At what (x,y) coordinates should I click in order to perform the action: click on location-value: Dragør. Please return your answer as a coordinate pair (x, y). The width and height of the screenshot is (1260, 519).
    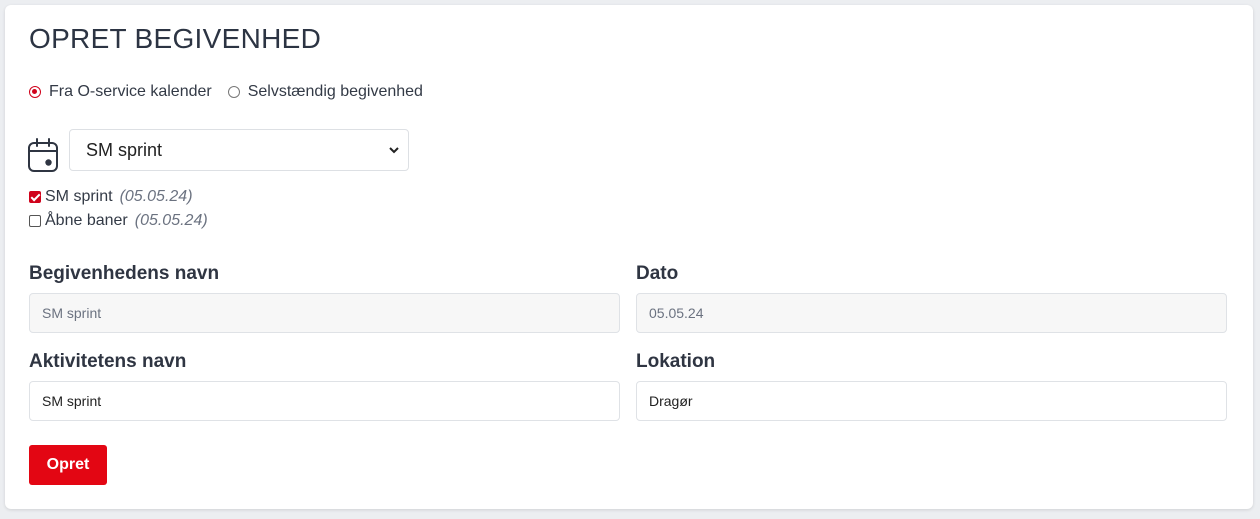
    Looking at the image, I should click on (671, 401).